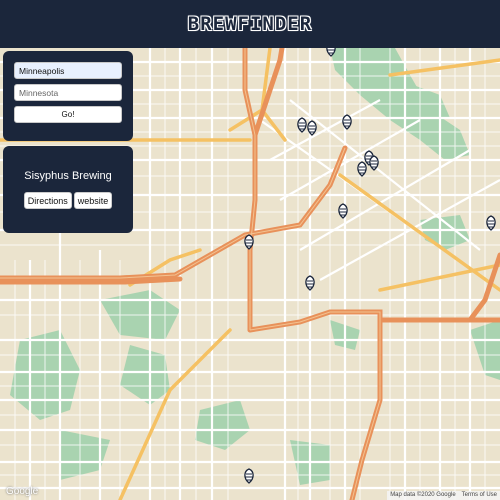 The height and width of the screenshot is (500, 500). What do you see at coordinates (479, 495) in the screenshot?
I see `terms-link: Terms of Use` at bounding box center [479, 495].